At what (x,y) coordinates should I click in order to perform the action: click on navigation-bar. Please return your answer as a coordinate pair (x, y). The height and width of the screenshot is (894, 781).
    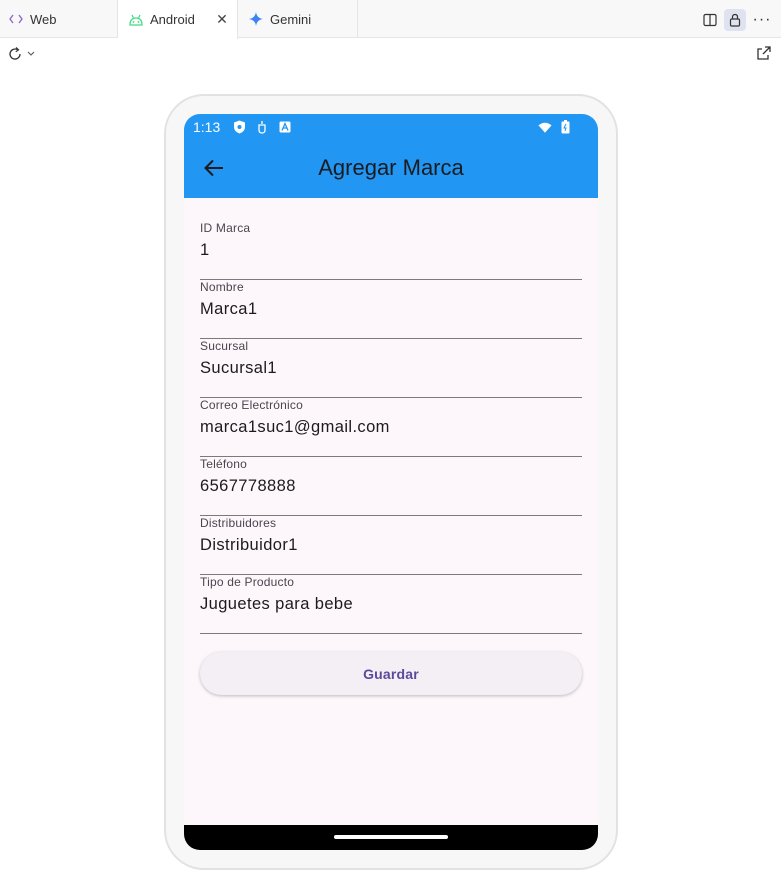
    Looking at the image, I should click on (391, 837).